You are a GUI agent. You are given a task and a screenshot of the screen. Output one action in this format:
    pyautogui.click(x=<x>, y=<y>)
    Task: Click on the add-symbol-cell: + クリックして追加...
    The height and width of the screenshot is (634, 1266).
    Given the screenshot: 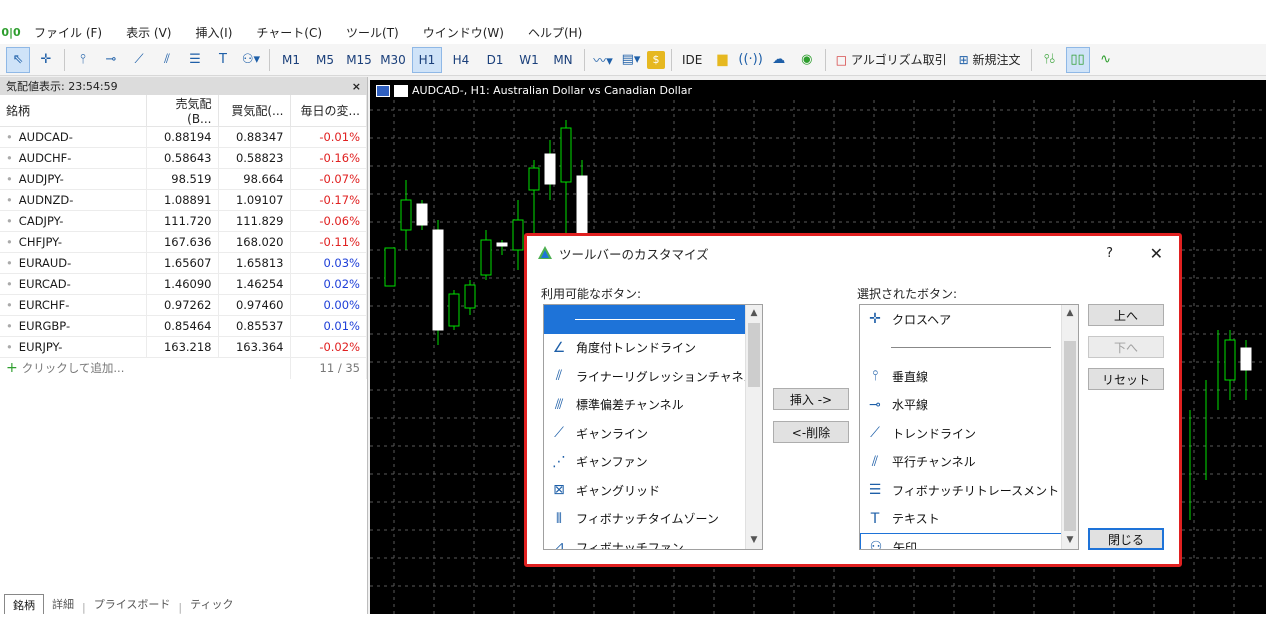 What is the action you would take?
    pyautogui.click(x=145, y=368)
    